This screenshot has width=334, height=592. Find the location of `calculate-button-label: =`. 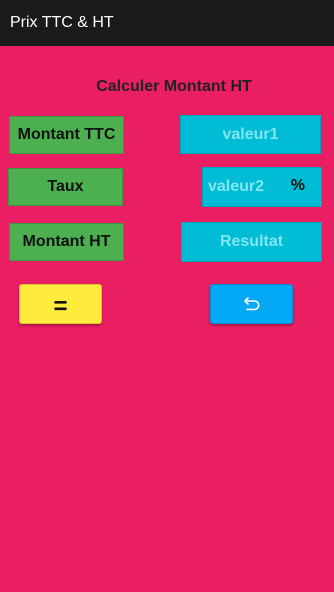

calculate-button-label: = is located at coordinates (60, 306).